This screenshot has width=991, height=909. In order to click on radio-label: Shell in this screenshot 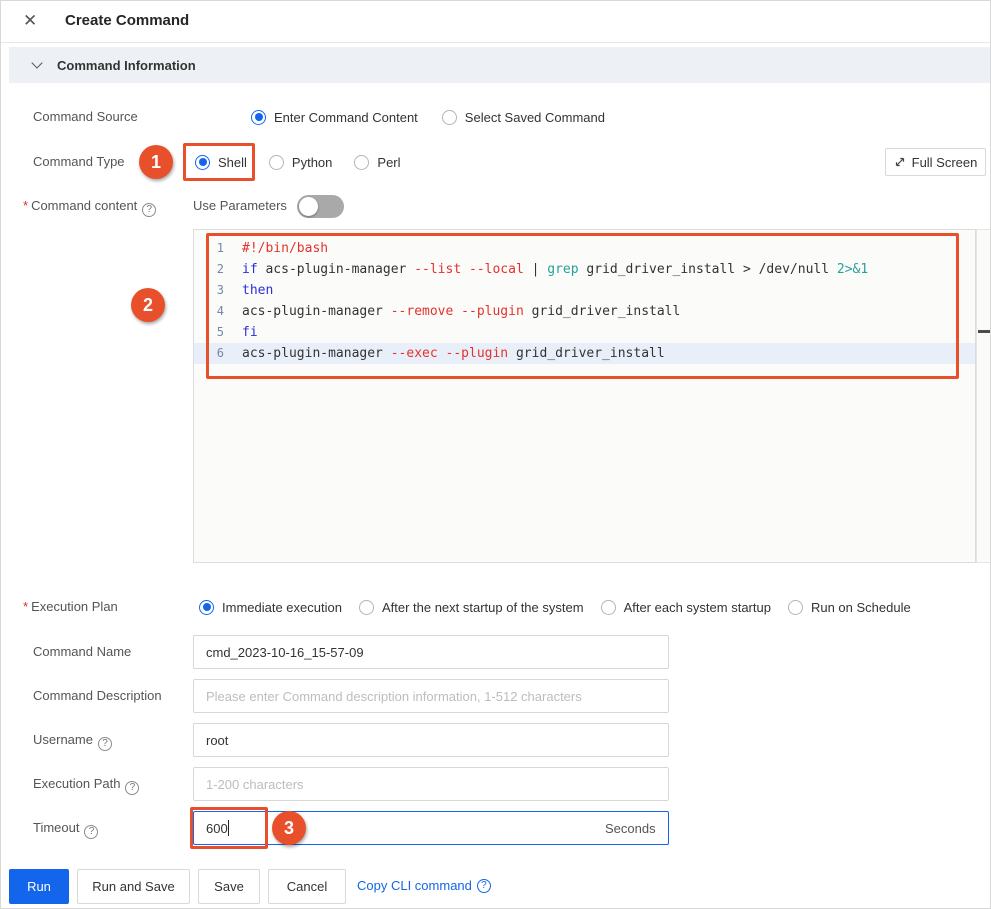, I will do `click(232, 162)`.